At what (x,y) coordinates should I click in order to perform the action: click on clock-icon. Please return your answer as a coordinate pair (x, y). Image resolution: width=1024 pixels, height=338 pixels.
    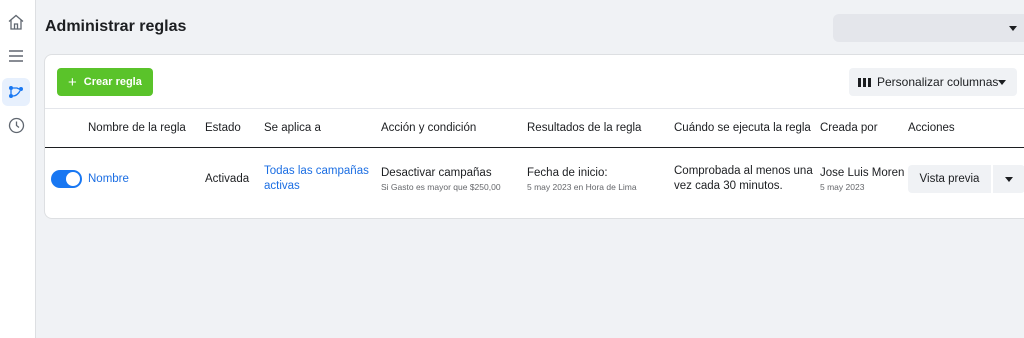
    Looking at the image, I should click on (16, 125).